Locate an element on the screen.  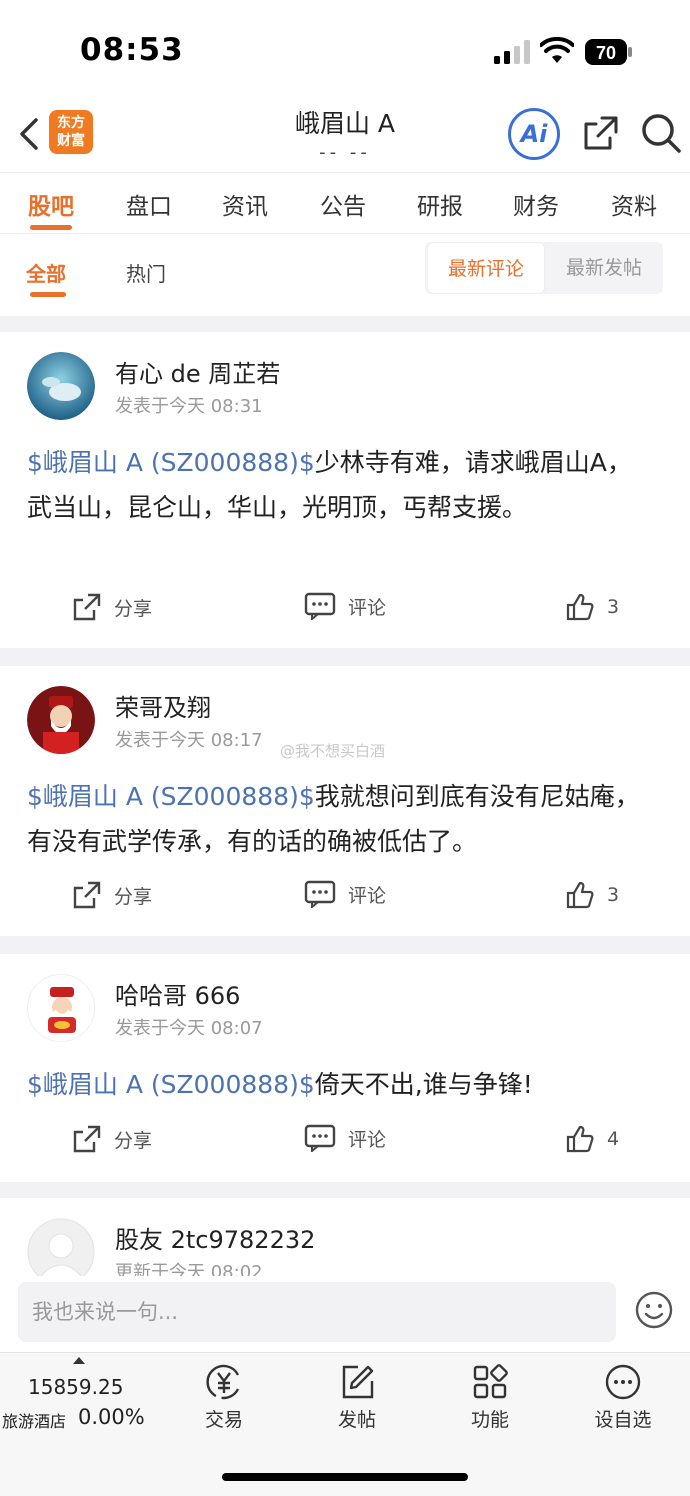
post-content: $峨眉山 A (SZ000888)$倚天不出,谁与争锋! is located at coordinates (337, 1084).